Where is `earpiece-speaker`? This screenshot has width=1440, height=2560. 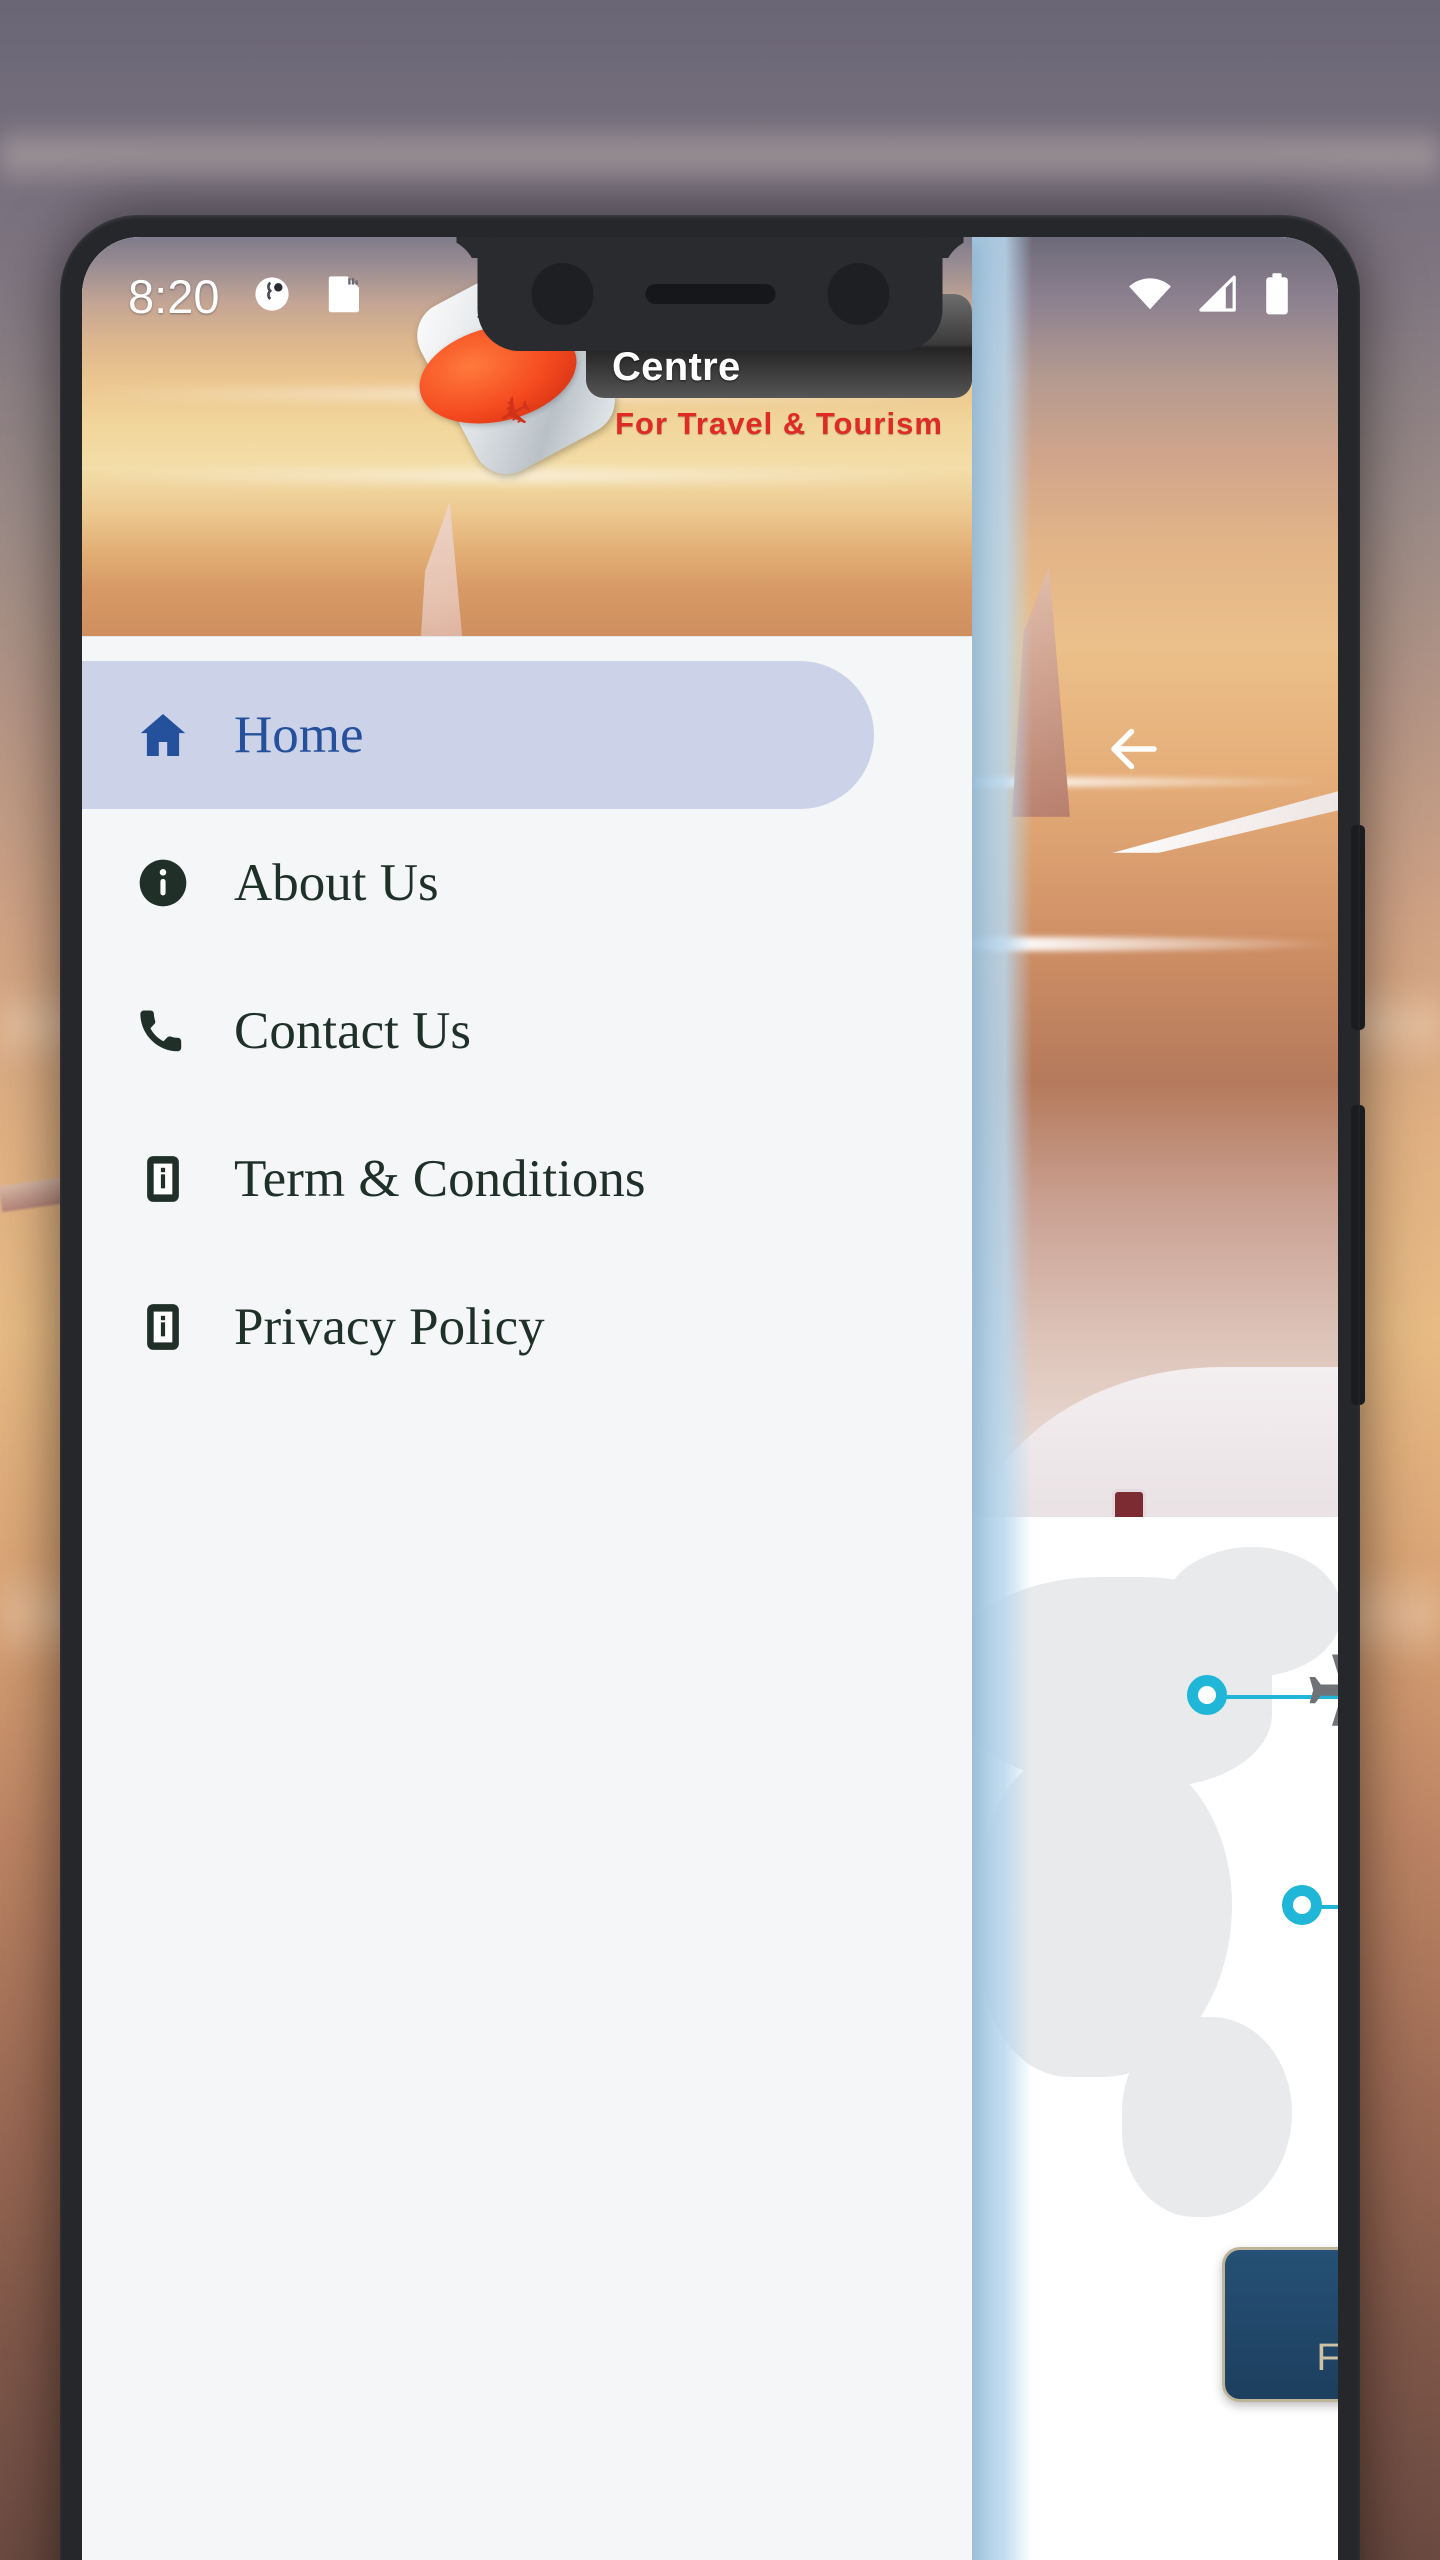 earpiece-speaker is located at coordinates (710, 294).